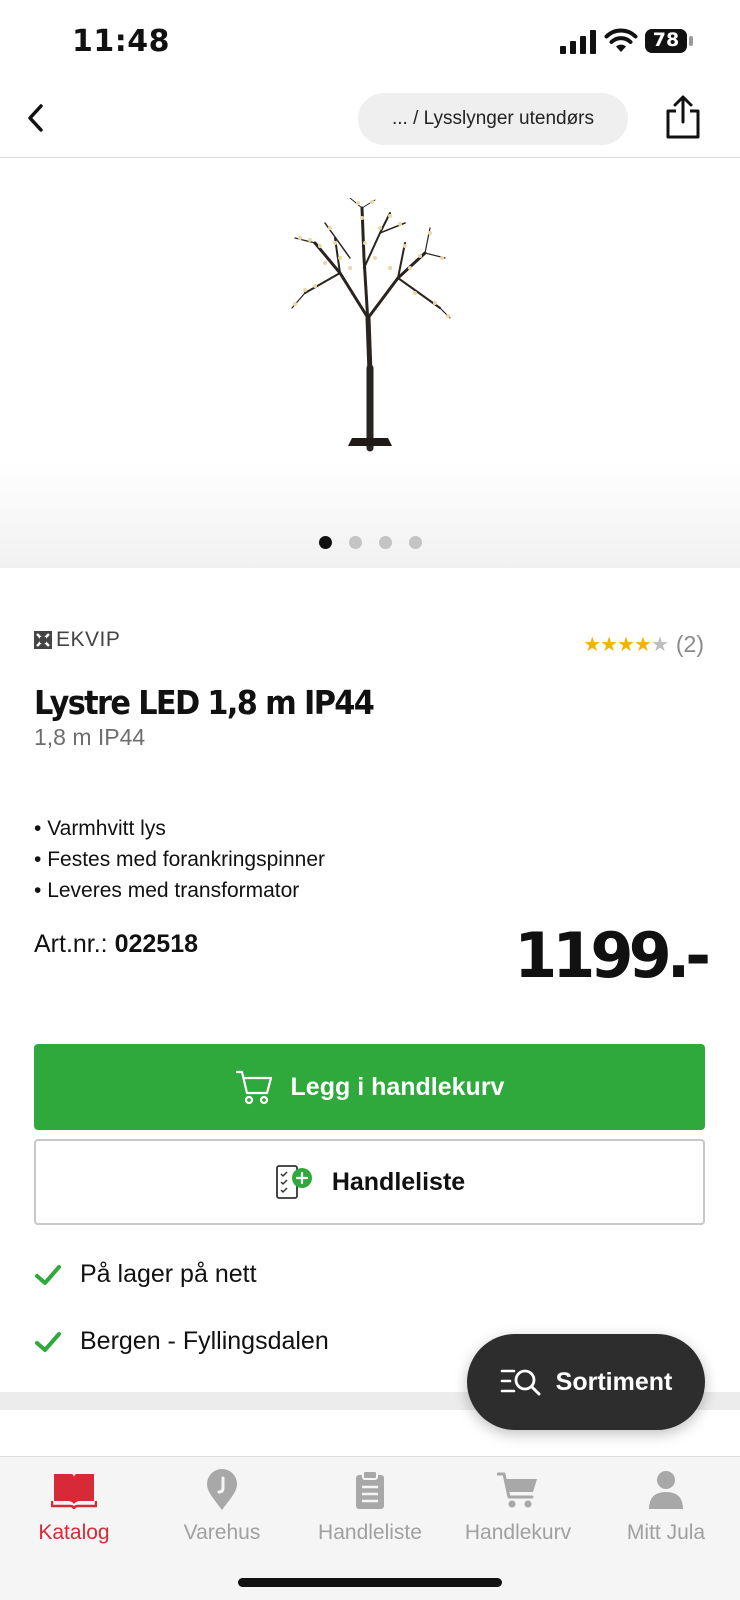 This screenshot has height=1600, width=740. I want to click on tab-label: Handlekurv, so click(518, 1532).